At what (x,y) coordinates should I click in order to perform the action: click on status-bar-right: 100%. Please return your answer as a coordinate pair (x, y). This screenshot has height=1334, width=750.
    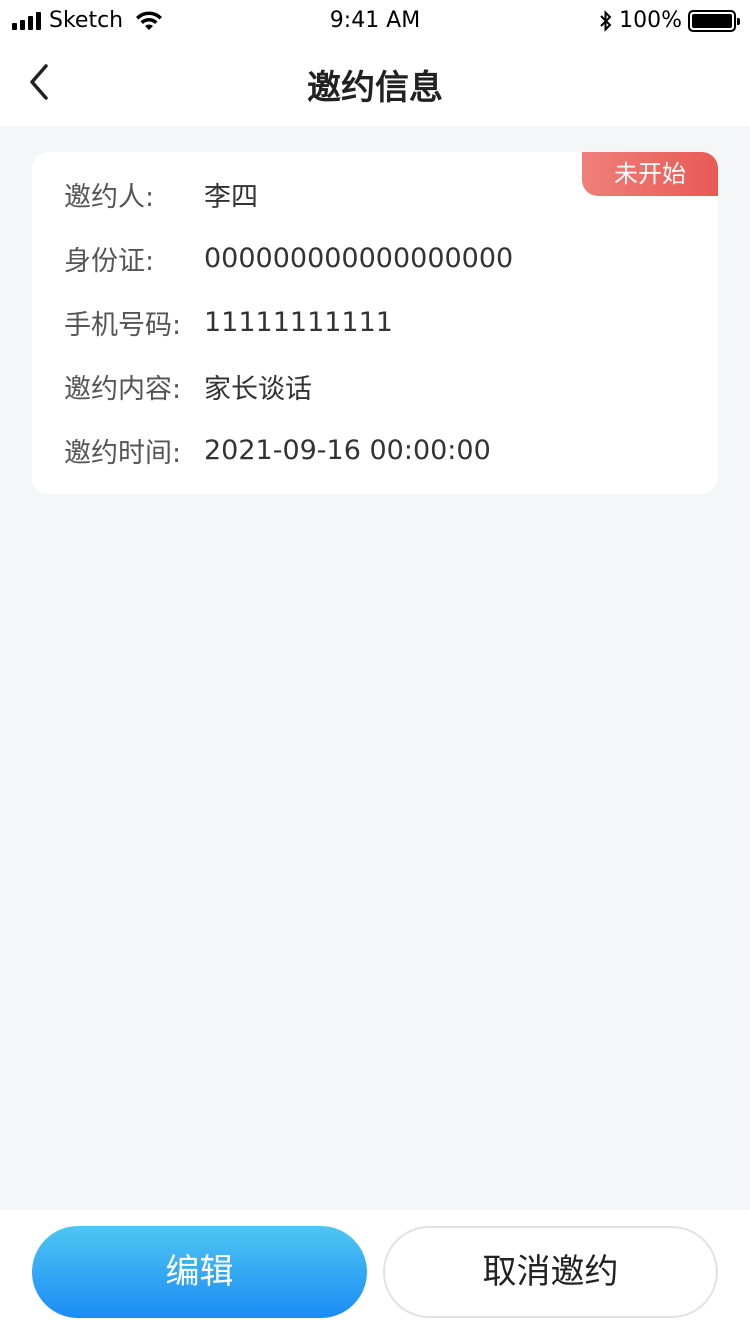
    Looking at the image, I should click on (669, 20).